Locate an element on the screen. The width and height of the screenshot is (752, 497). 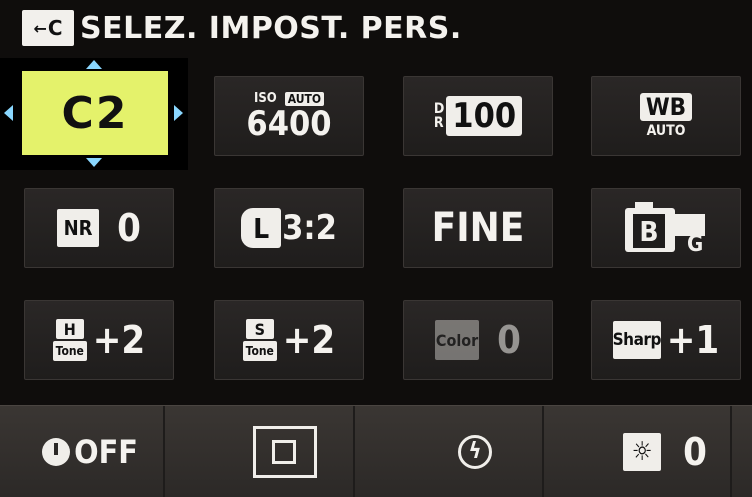
image-size-tile: L 3:2 is located at coordinates (289, 228).